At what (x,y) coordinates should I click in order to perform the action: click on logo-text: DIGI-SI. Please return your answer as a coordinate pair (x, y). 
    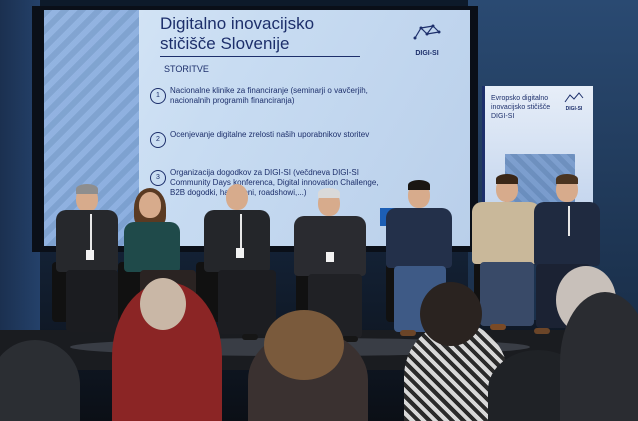
    Looking at the image, I should click on (427, 53).